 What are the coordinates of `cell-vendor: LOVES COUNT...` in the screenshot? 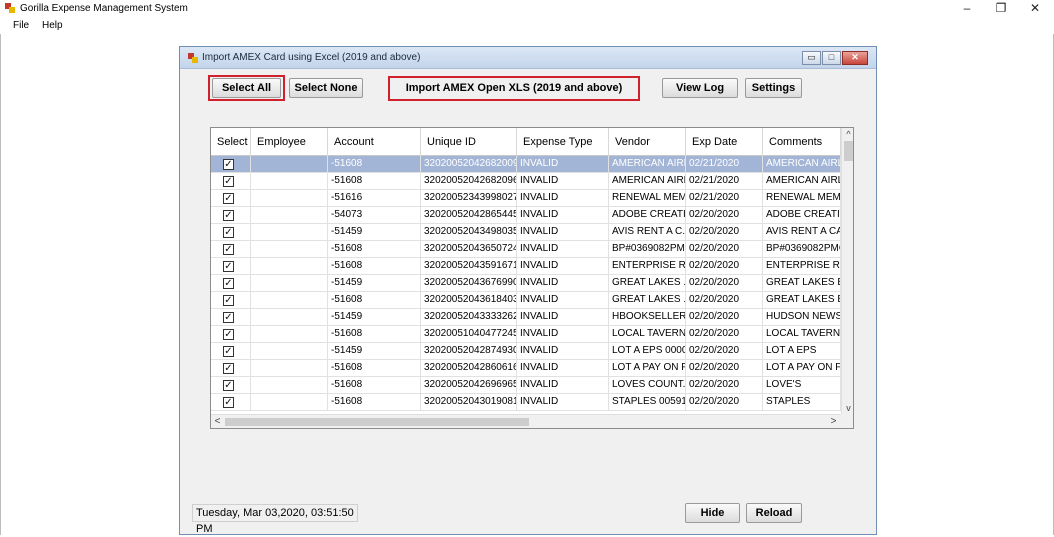 It's located at (647, 385).